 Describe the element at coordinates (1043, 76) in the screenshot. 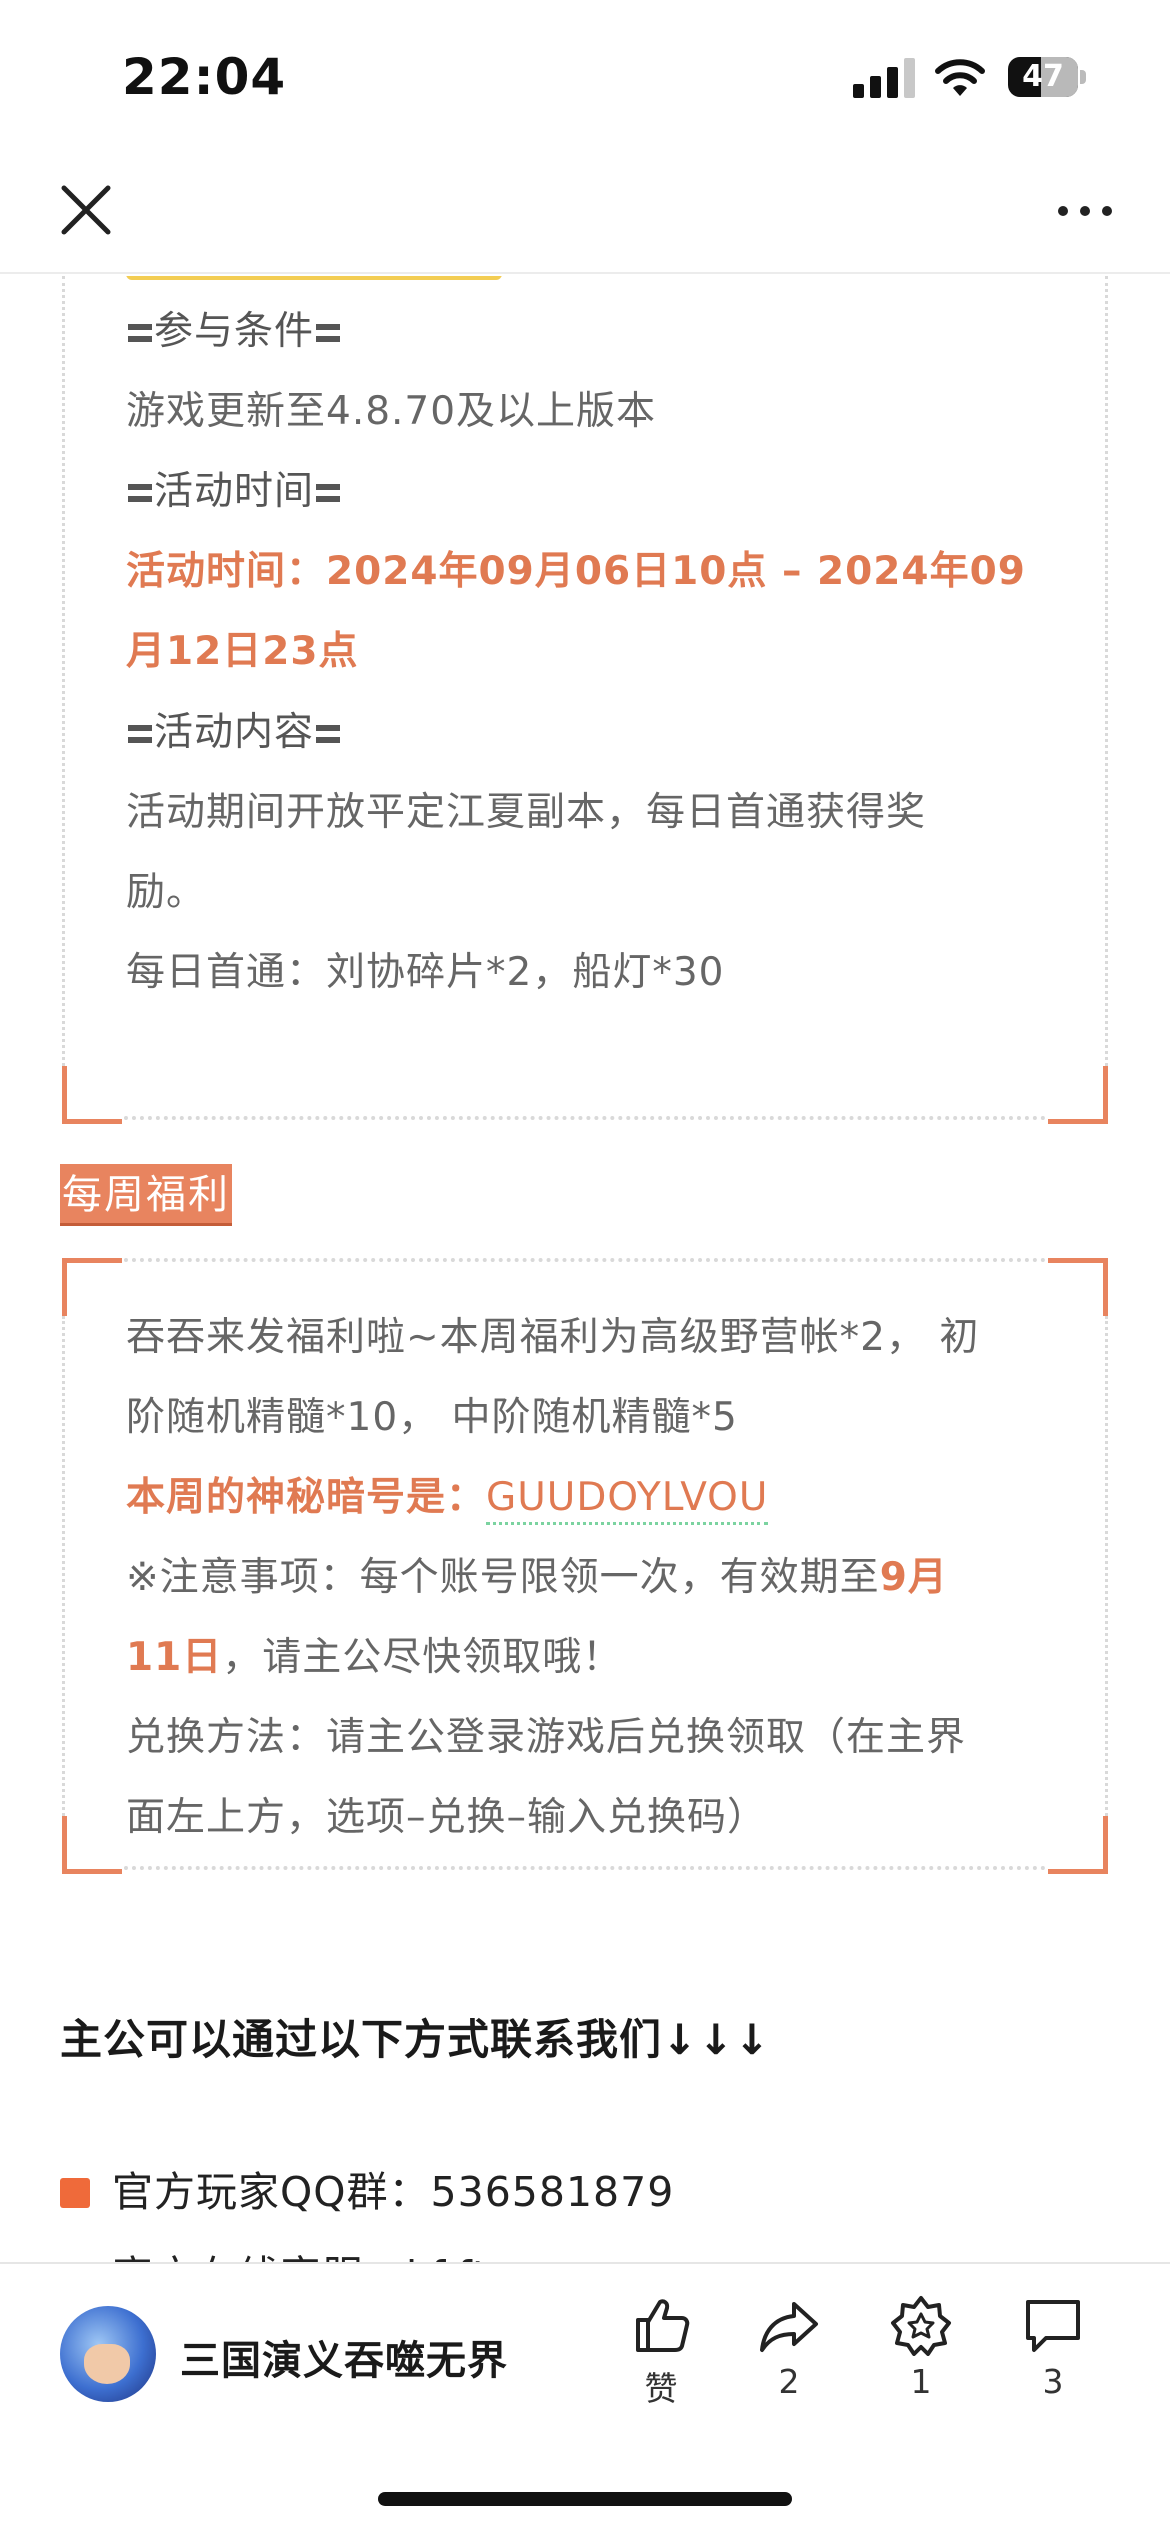

I see `battery-percentage: 47` at that location.